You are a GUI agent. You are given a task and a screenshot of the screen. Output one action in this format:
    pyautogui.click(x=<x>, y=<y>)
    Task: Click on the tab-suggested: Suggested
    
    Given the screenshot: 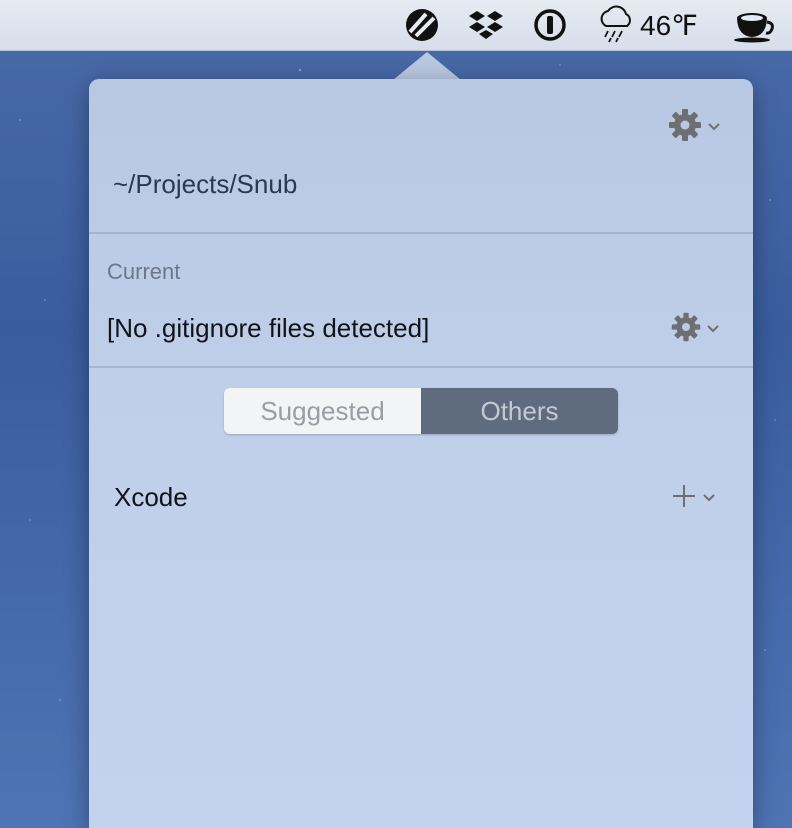 What is the action you would take?
    pyautogui.click(x=322, y=411)
    